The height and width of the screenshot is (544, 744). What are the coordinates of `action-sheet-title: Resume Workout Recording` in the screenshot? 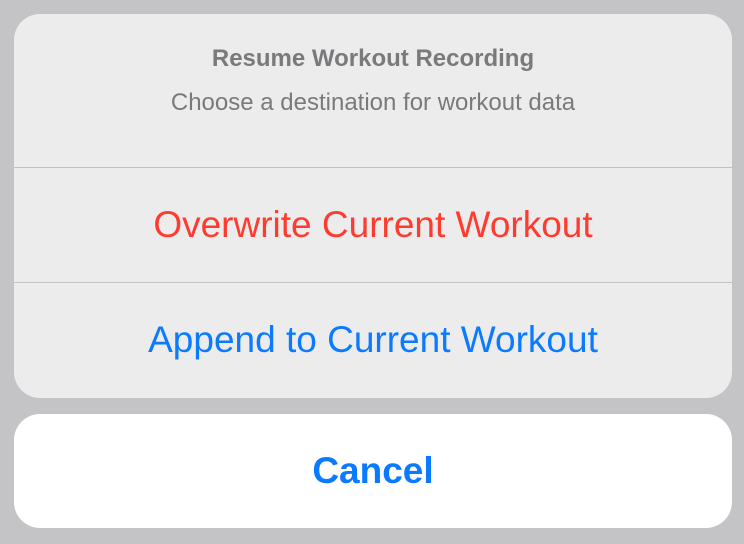 It's located at (373, 58).